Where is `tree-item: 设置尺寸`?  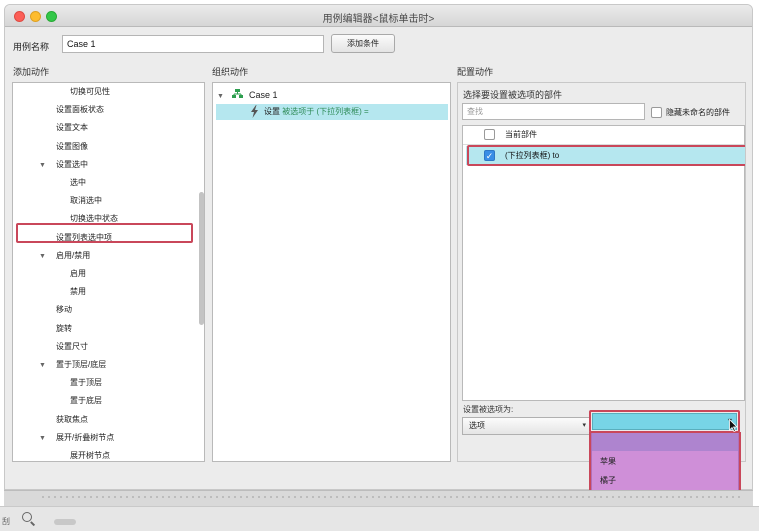 tree-item: 设置尺寸 is located at coordinates (72, 346).